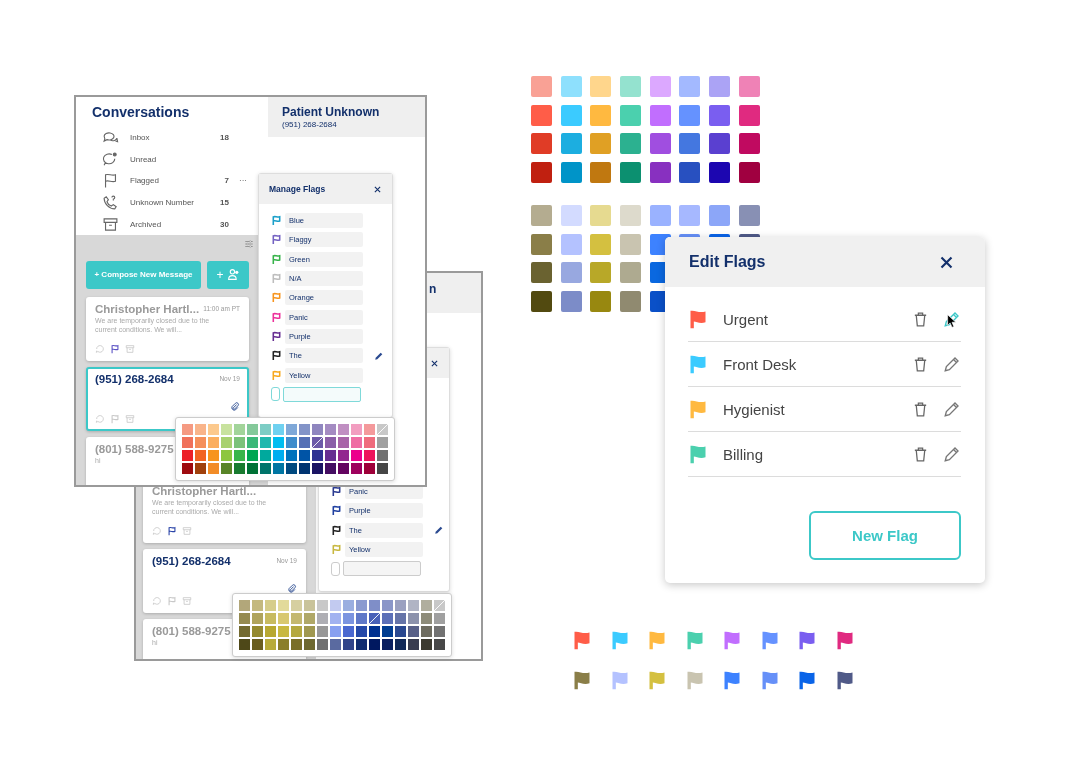  What do you see at coordinates (180, 224) in the screenshot?
I see `sidebar-item: Archived 30` at bounding box center [180, 224].